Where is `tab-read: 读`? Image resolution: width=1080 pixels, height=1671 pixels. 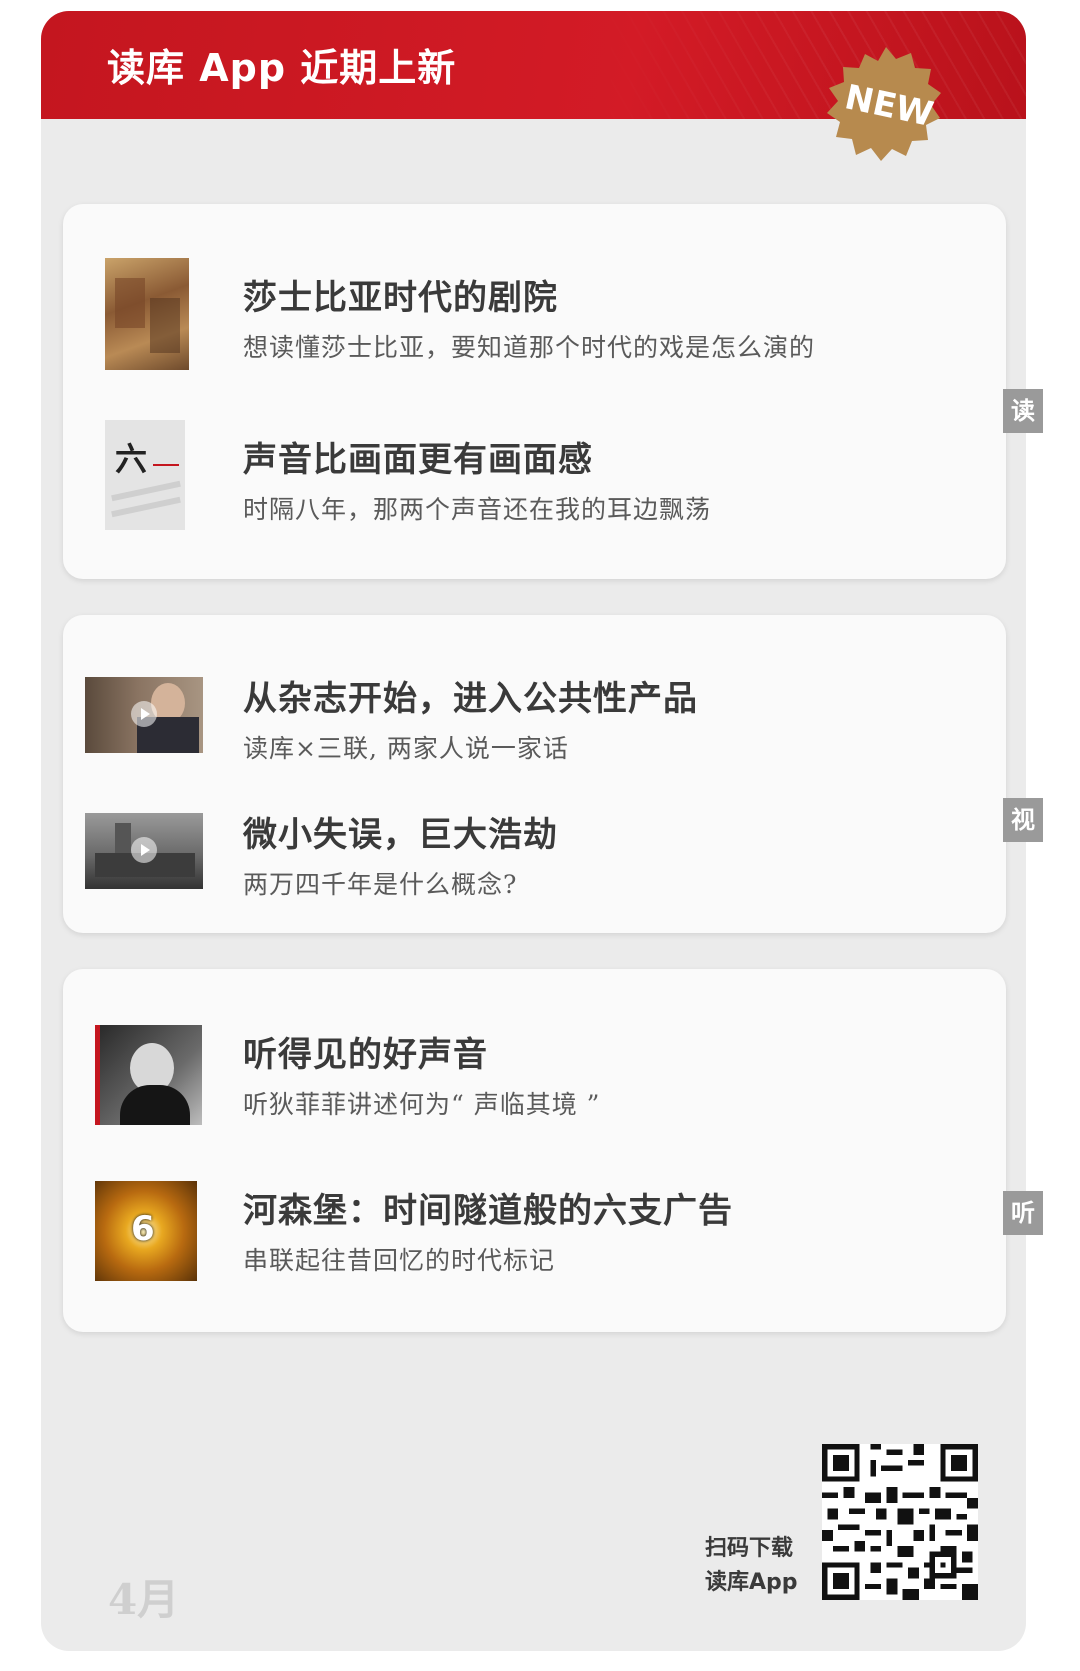 tab-read: 读 is located at coordinates (1023, 411).